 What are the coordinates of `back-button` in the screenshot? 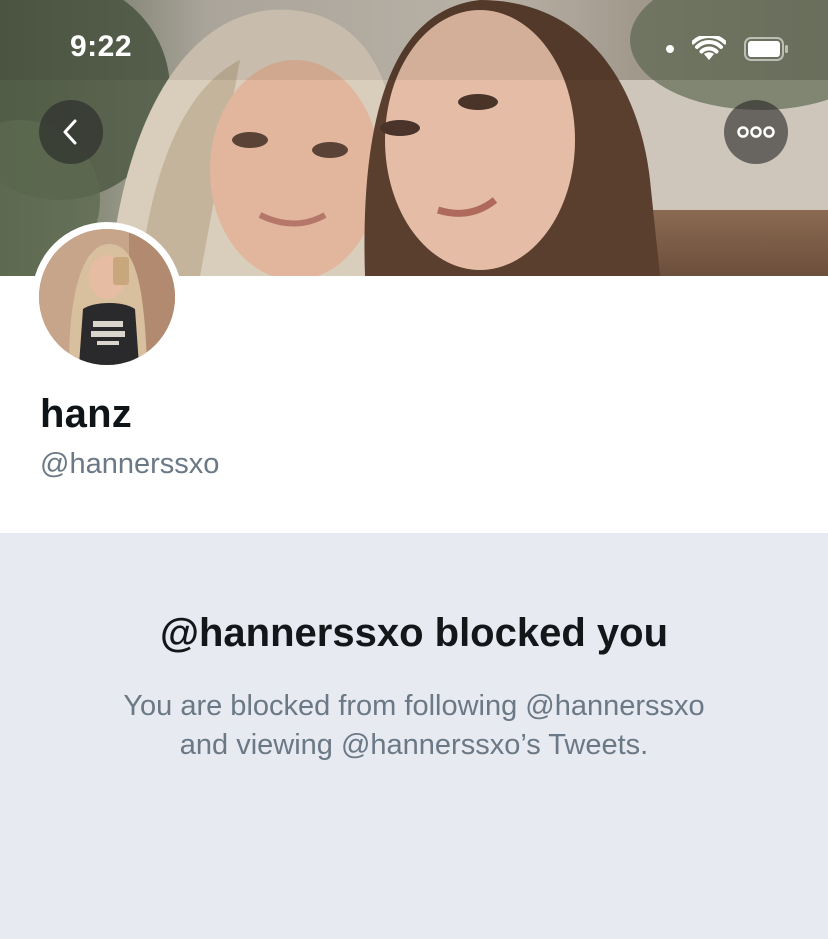 It's located at (71, 132).